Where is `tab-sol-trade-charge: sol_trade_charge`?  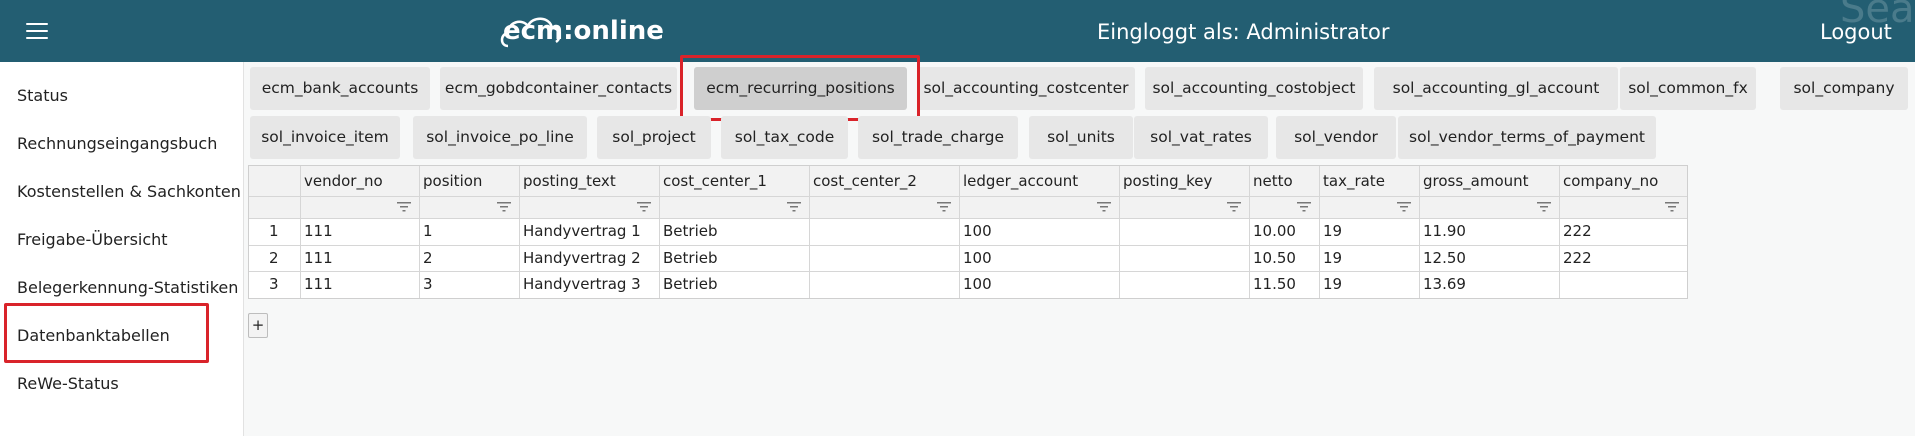
tab-sol-trade-charge: sol_trade_charge is located at coordinates (938, 137).